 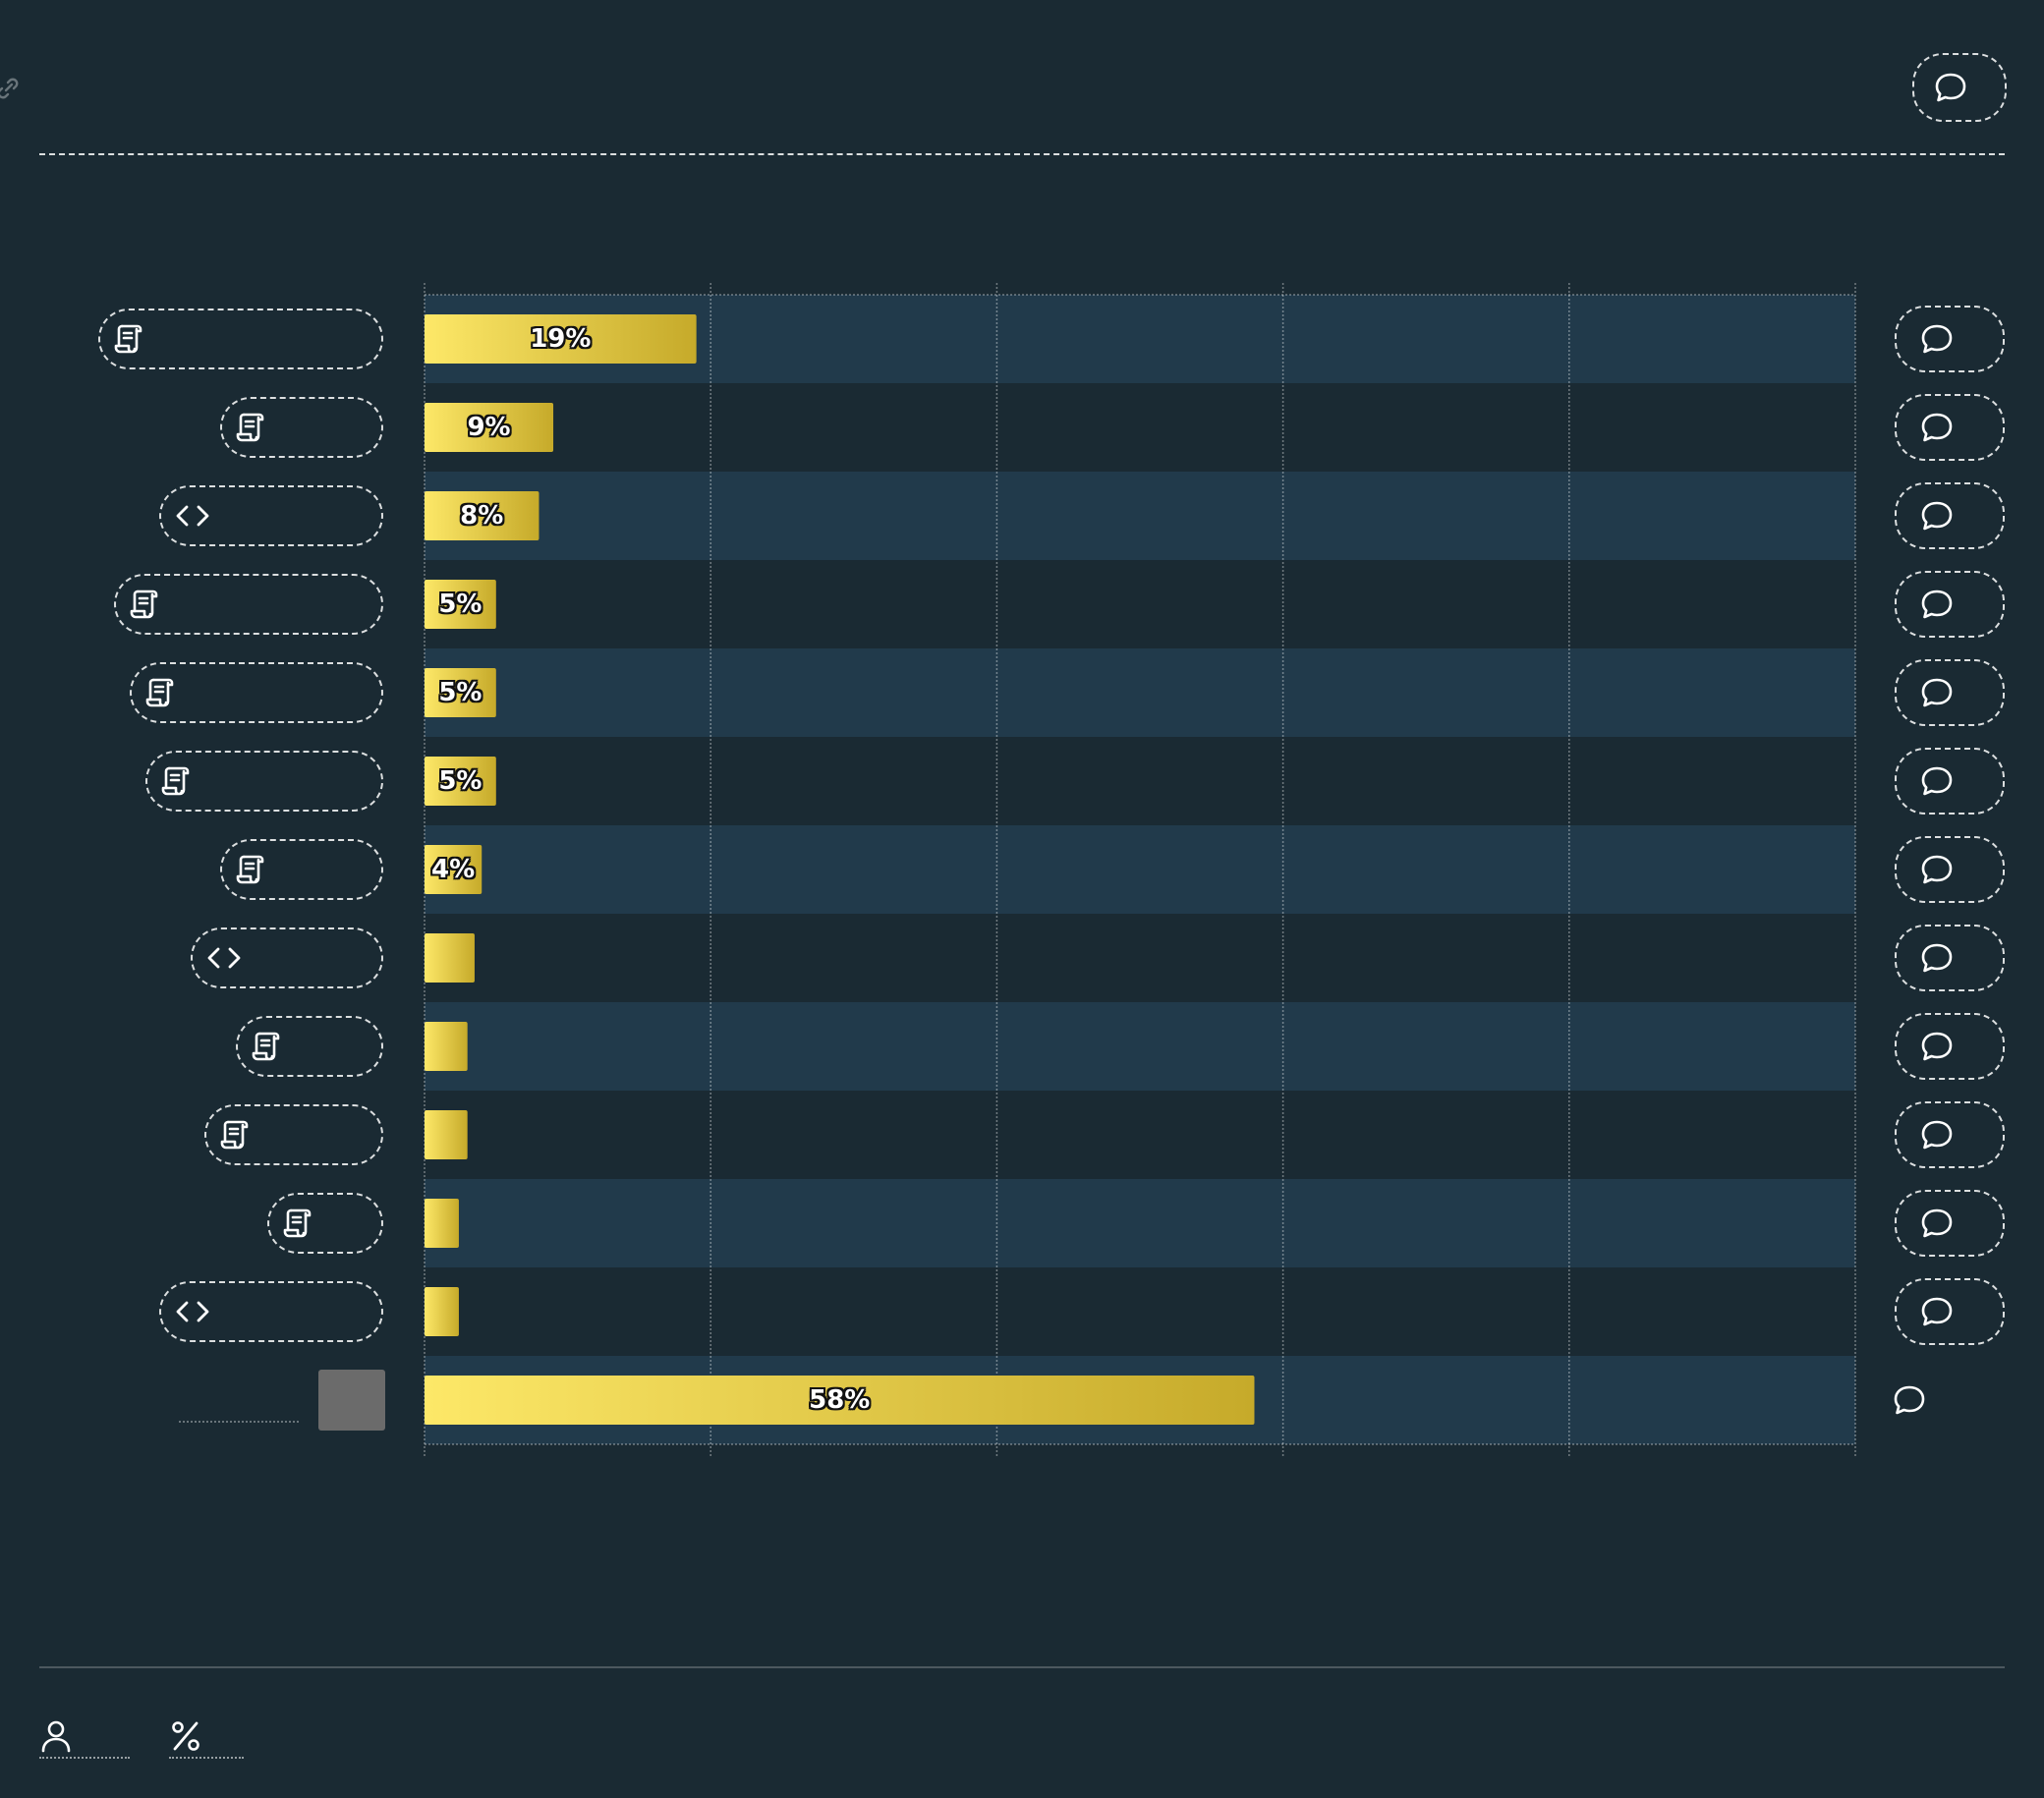 I want to click on bar-data-label: 8%, so click(x=482, y=516).